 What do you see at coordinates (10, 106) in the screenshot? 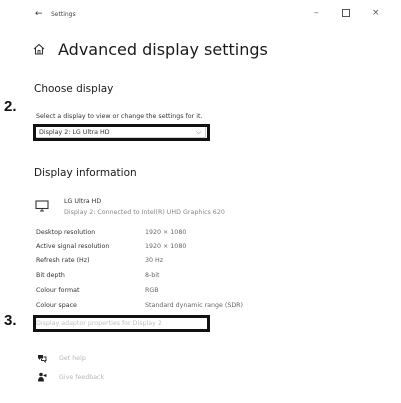
I see `annotation-number-2: 2.` at bounding box center [10, 106].